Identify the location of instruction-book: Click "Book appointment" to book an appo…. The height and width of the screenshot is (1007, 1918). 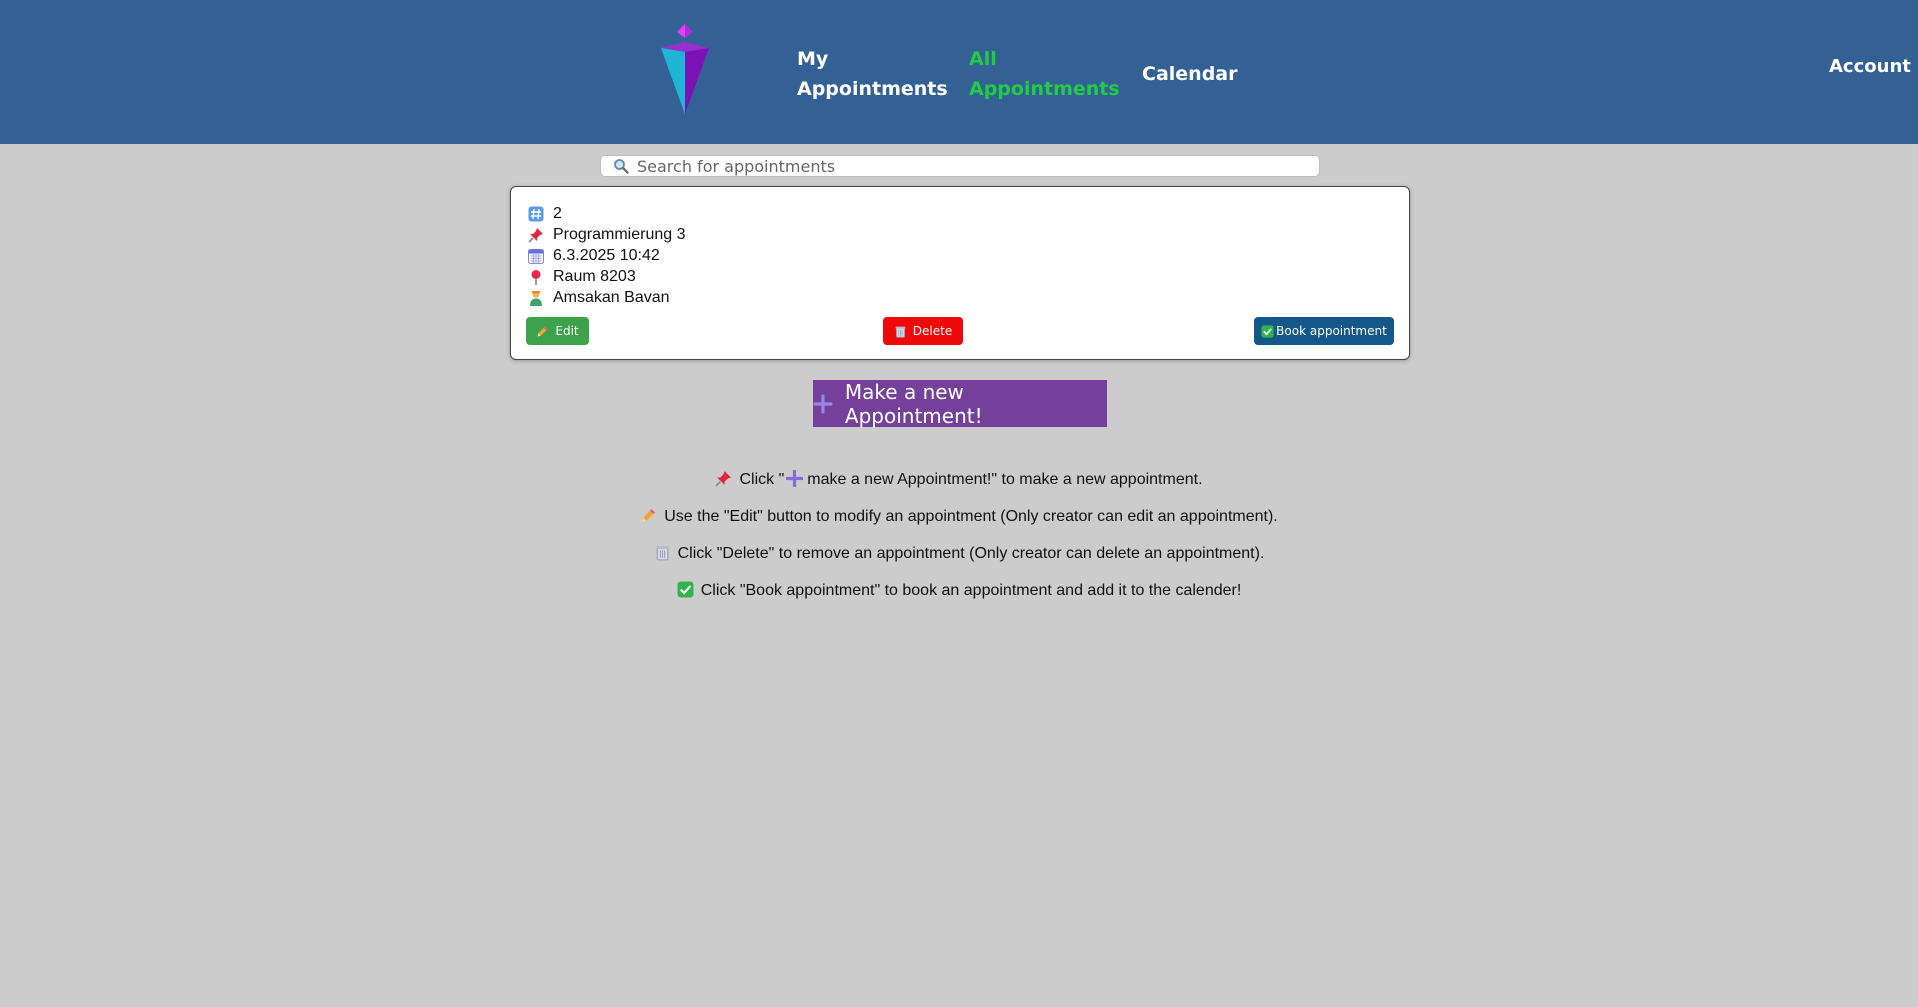
(959, 591).